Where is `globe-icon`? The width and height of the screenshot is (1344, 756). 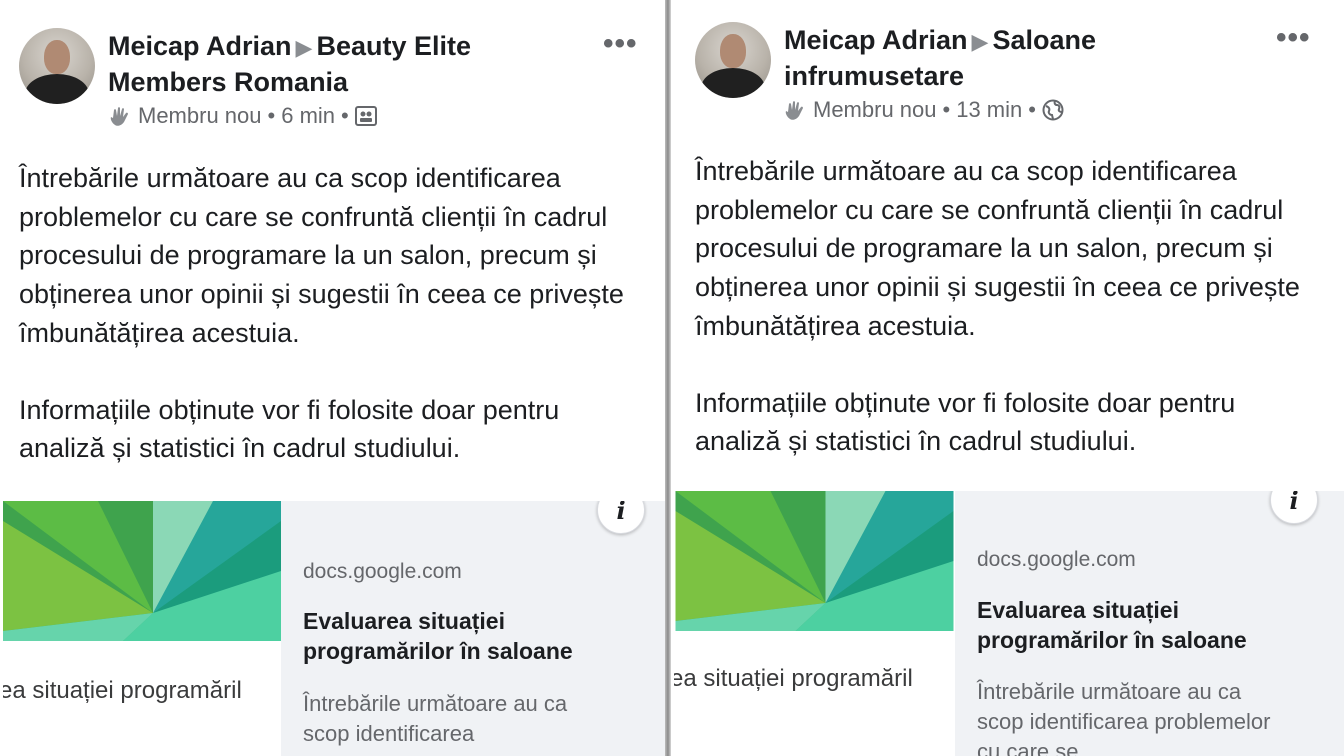 globe-icon is located at coordinates (1053, 110).